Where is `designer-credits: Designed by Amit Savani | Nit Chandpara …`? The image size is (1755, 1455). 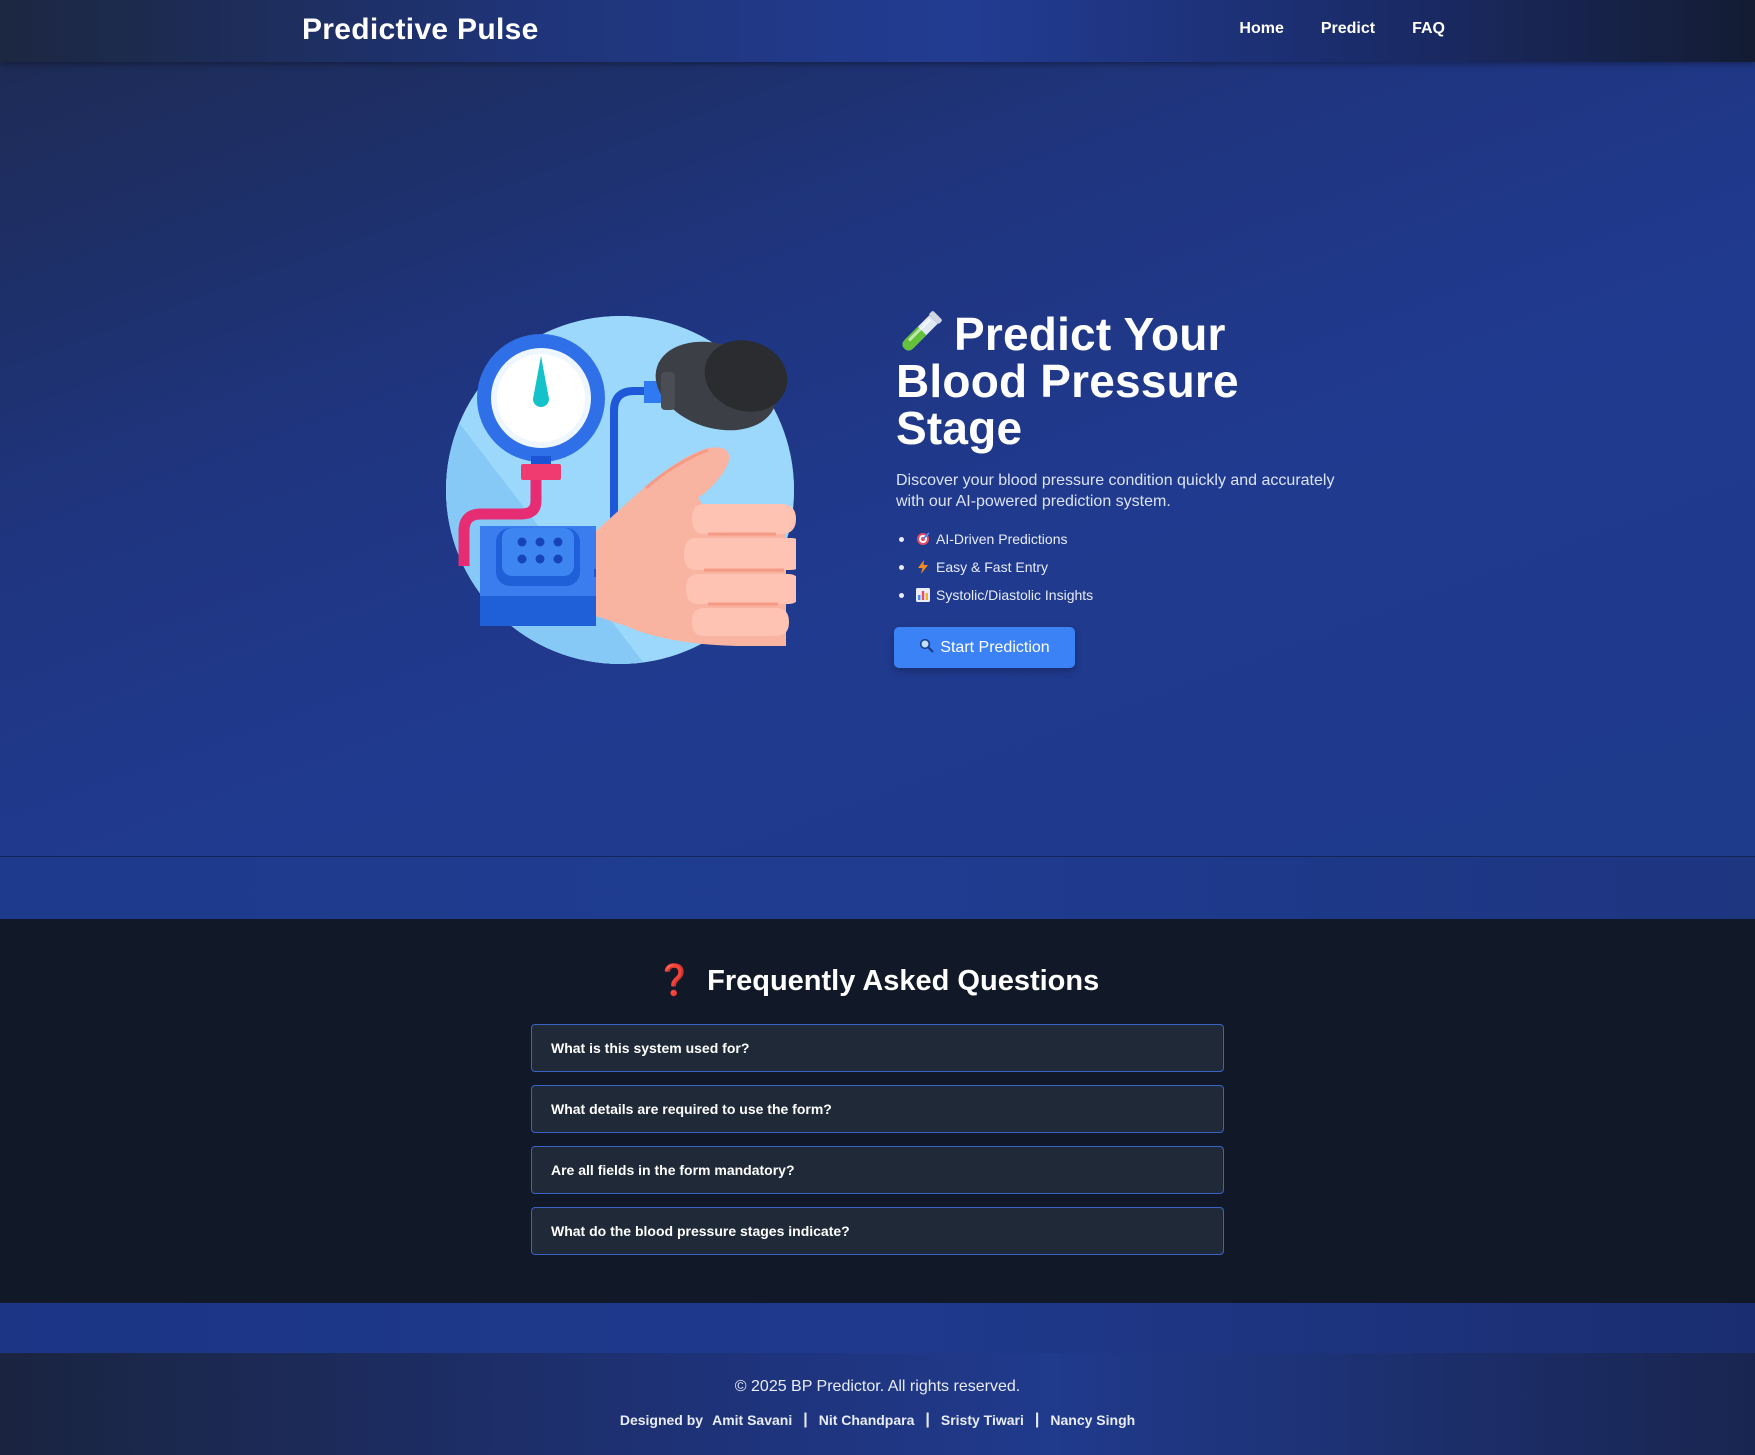 designer-credits: Designed by Amit Savani | Nit Chandpara … is located at coordinates (877, 1420).